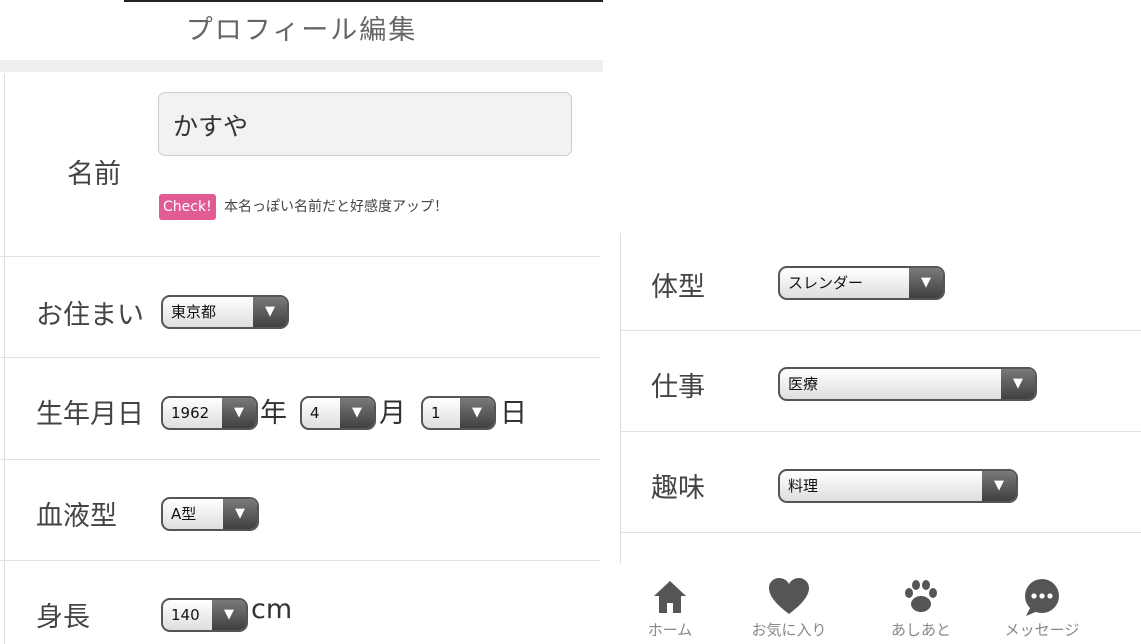 The image size is (1141, 644). Describe the element at coordinates (185, 615) in the screenshot. I see `height-value: 140` at that location.